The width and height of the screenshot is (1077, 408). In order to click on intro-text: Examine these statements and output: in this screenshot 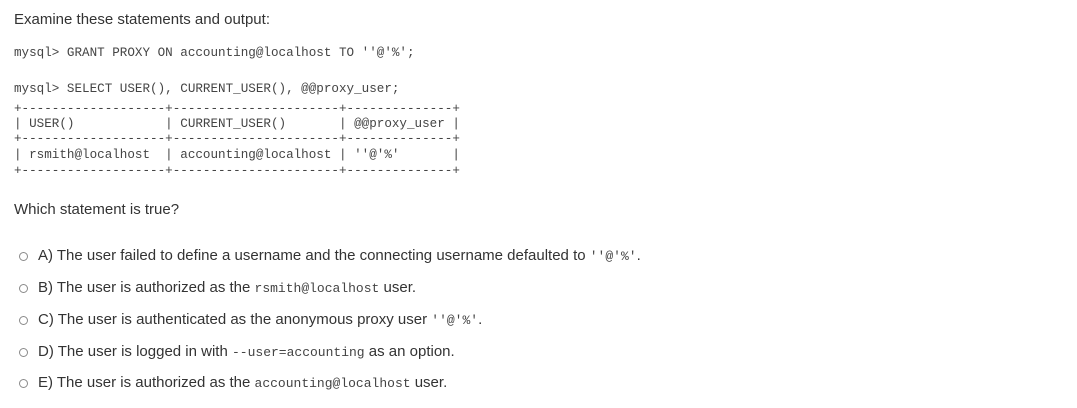, I will do `click(142, 19)`.